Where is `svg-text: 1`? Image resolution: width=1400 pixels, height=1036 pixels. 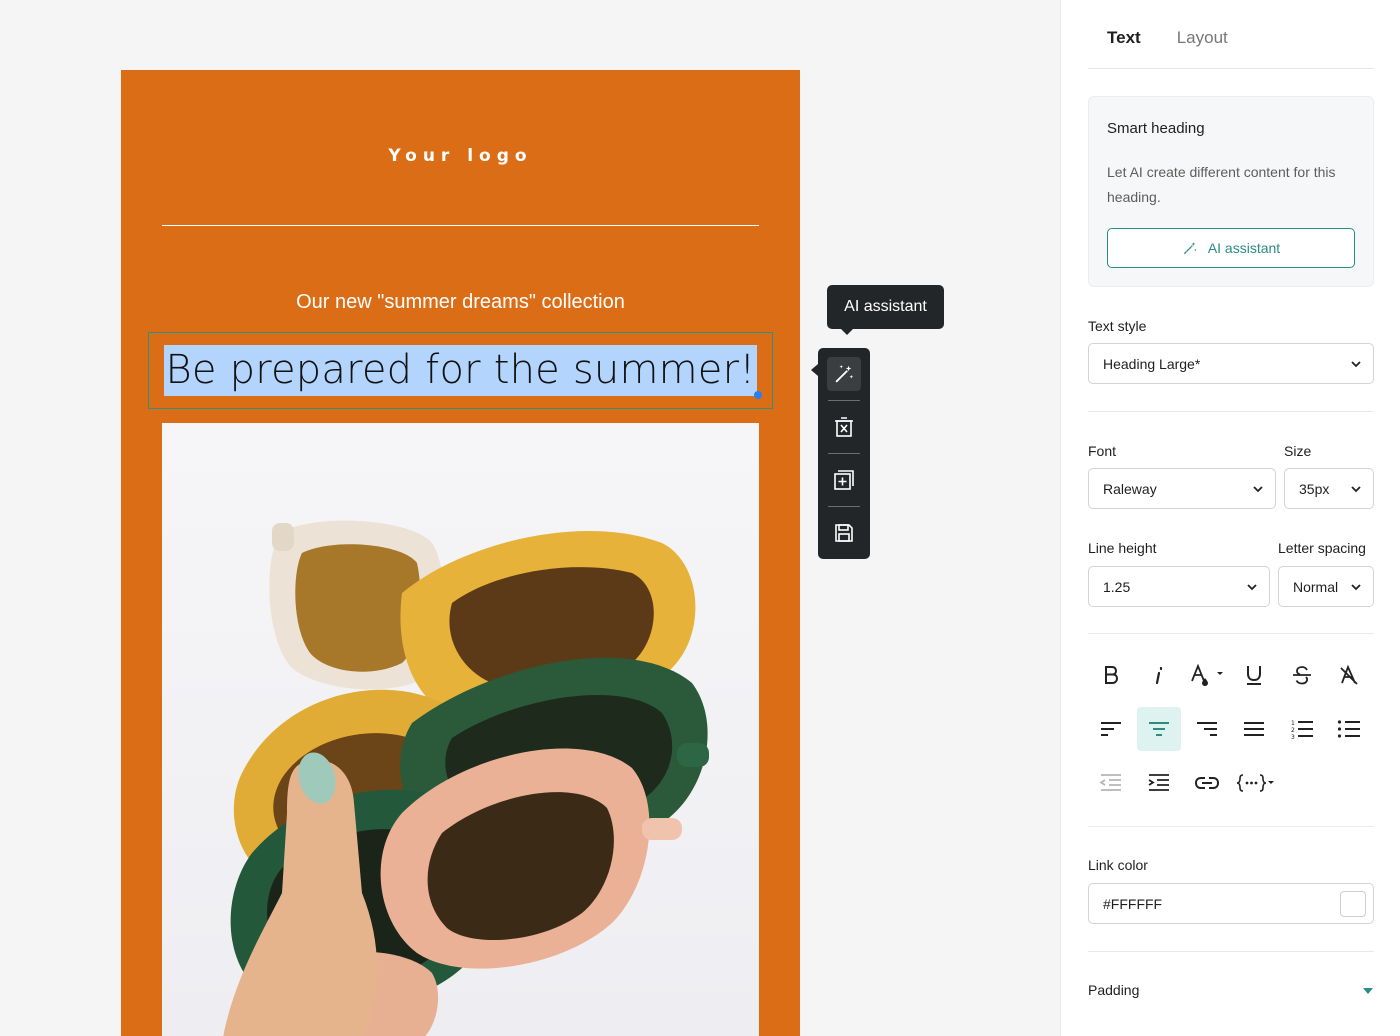 svg-text: 1 is located at coordinates (1293, 723).